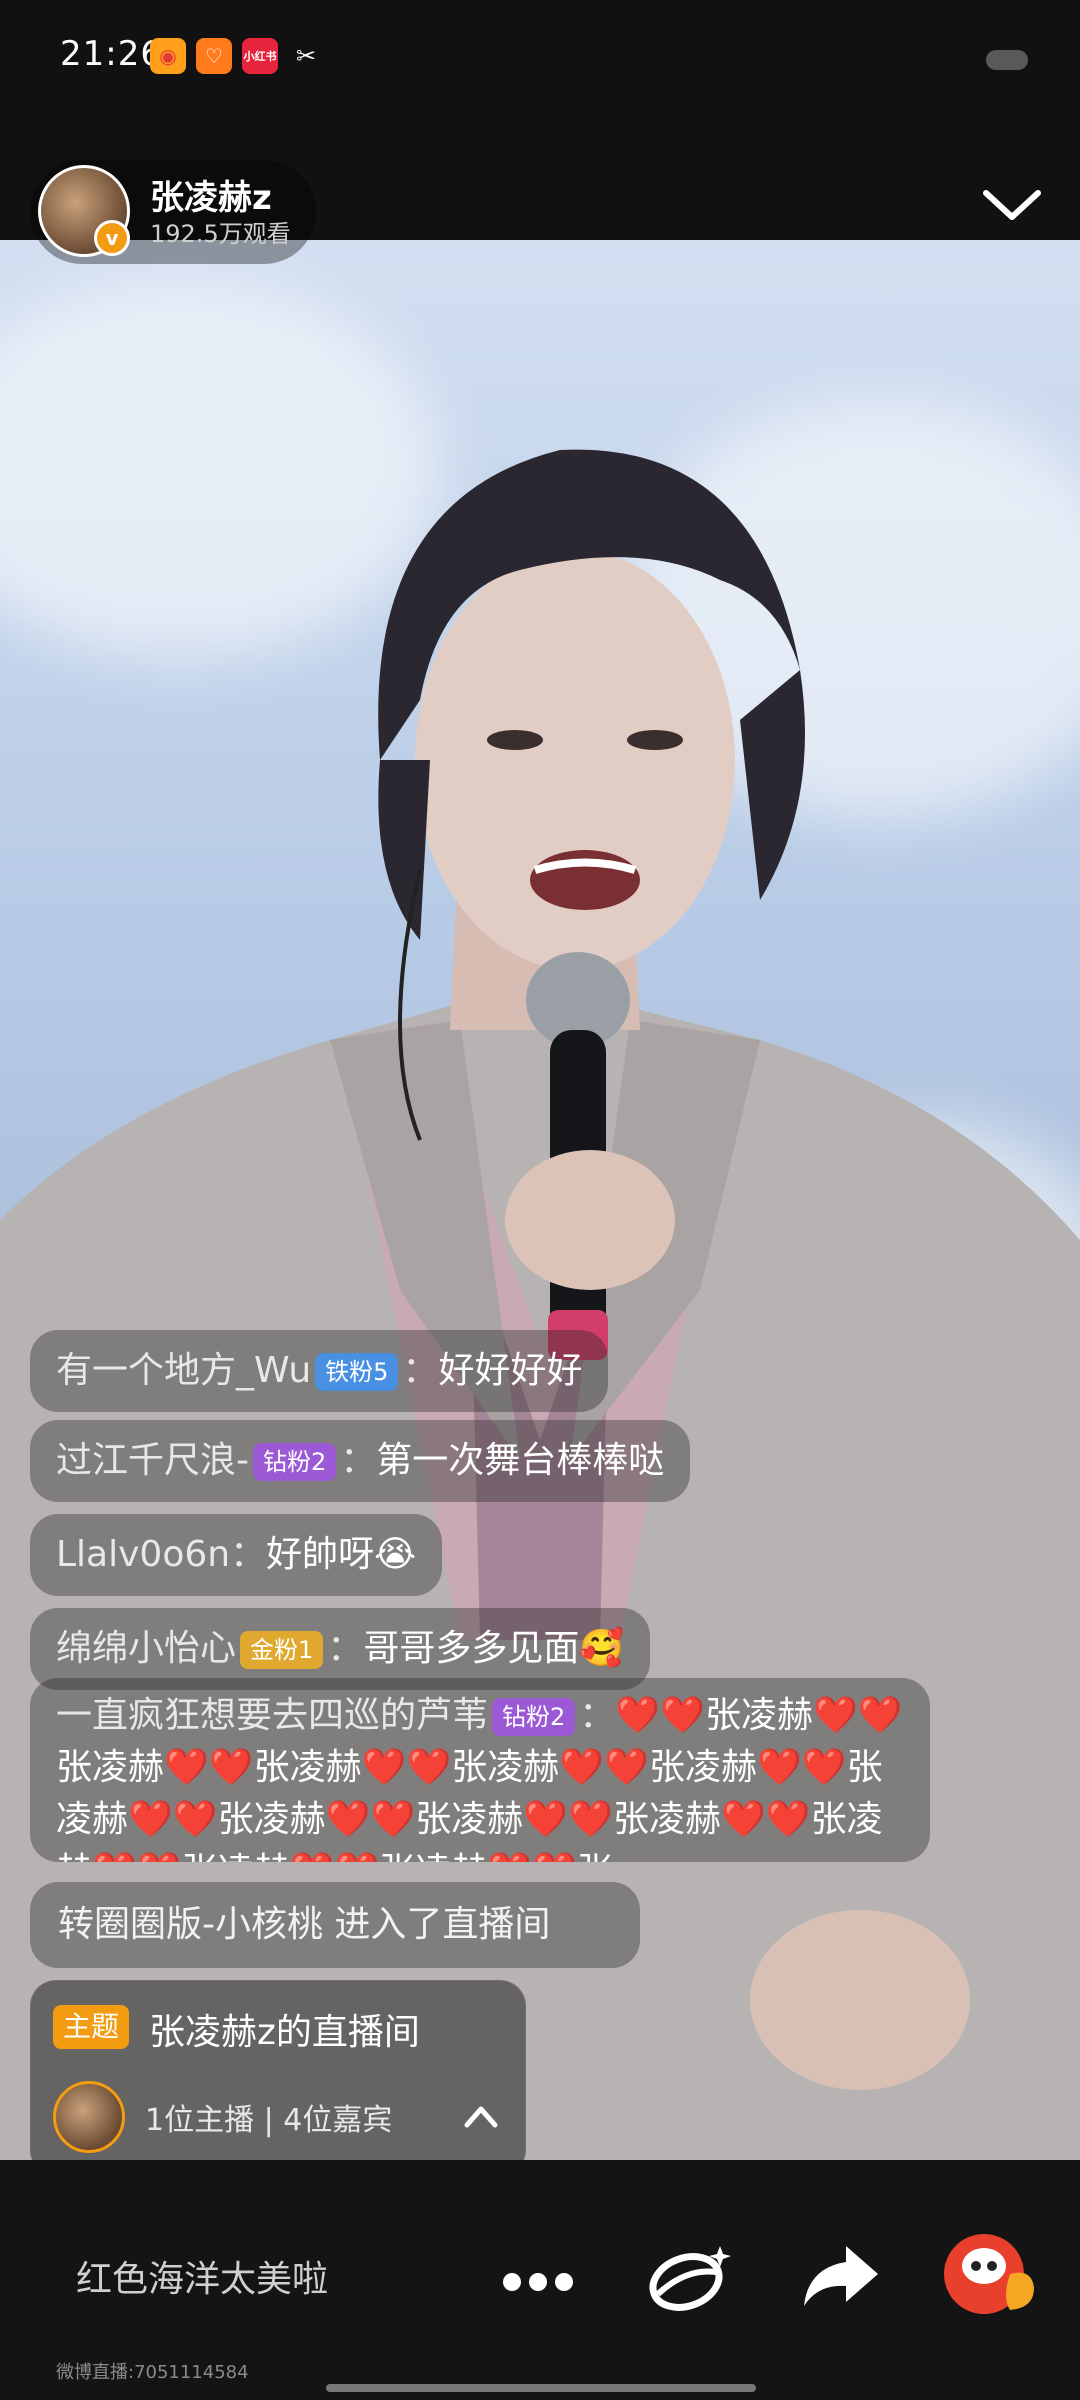 Image resolution: width=1080 pixels, height=2400 pixels. I want to click on battery-icon, so click(1007, 60).